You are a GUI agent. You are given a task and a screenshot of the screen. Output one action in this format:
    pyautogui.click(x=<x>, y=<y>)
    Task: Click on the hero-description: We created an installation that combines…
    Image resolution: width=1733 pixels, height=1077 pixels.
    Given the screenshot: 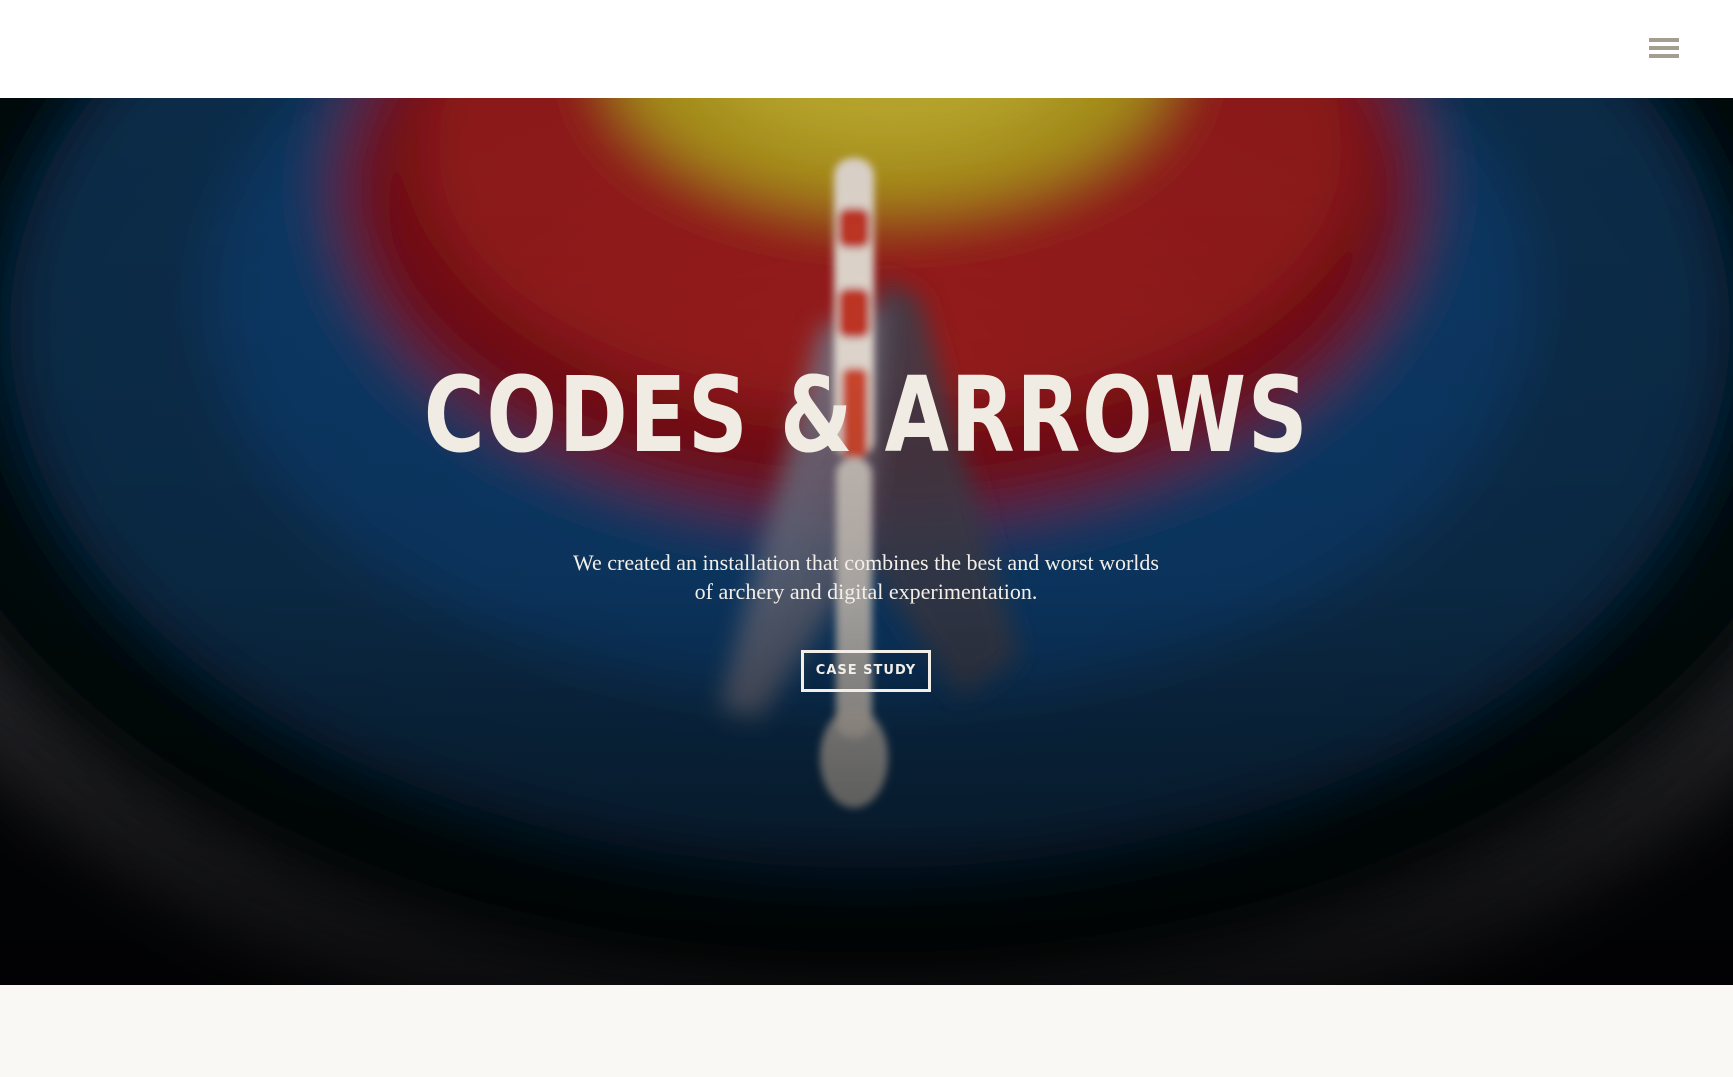 What is the action you would take?
    pyautogui.click(x=866, y=577)
    